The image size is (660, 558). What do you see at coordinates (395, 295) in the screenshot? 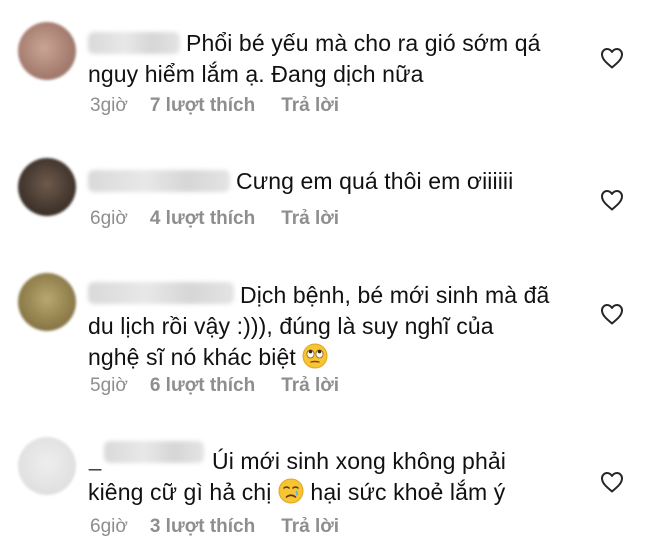
I see `comment-text-line: Dịch bệnh, bé mới sinh mà đã` at bounding box center [395, 295].